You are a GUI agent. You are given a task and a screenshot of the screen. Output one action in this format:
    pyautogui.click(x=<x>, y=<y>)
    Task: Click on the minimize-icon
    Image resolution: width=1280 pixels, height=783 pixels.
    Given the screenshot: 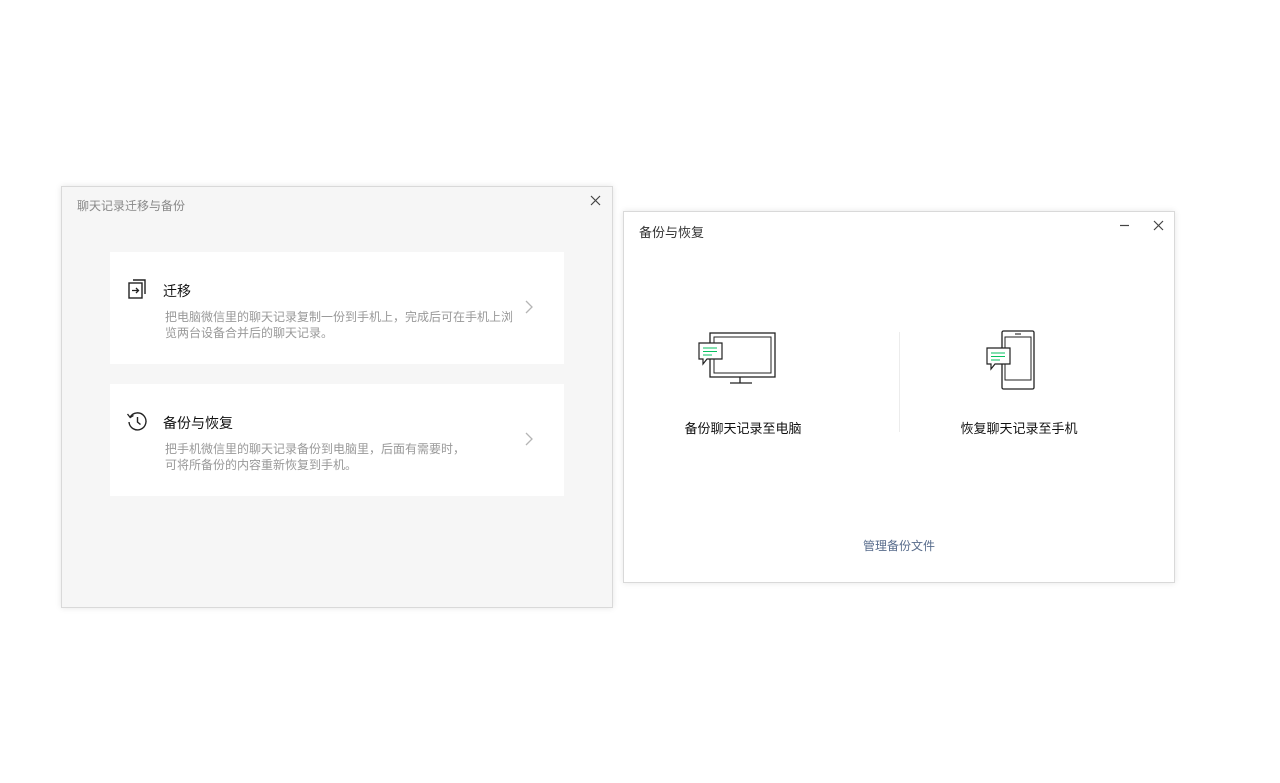 What is the action you would take?
    pyautogui.click(x=1124, y=225)
    